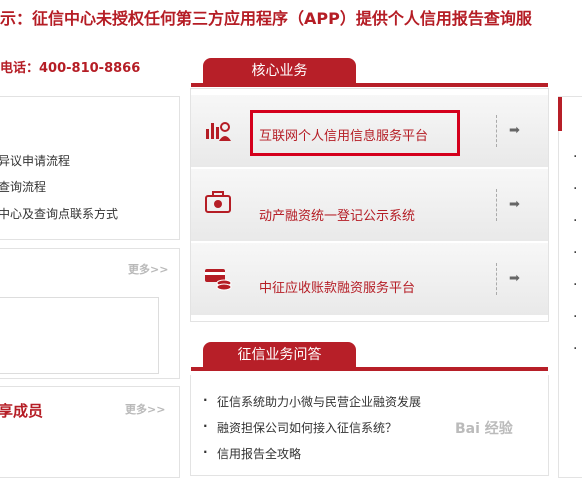  What do you see at coordinates (252, 453) in the screenshot?
I see `qa-item: 信用报告全攻略` at bounding box center [252, 453].